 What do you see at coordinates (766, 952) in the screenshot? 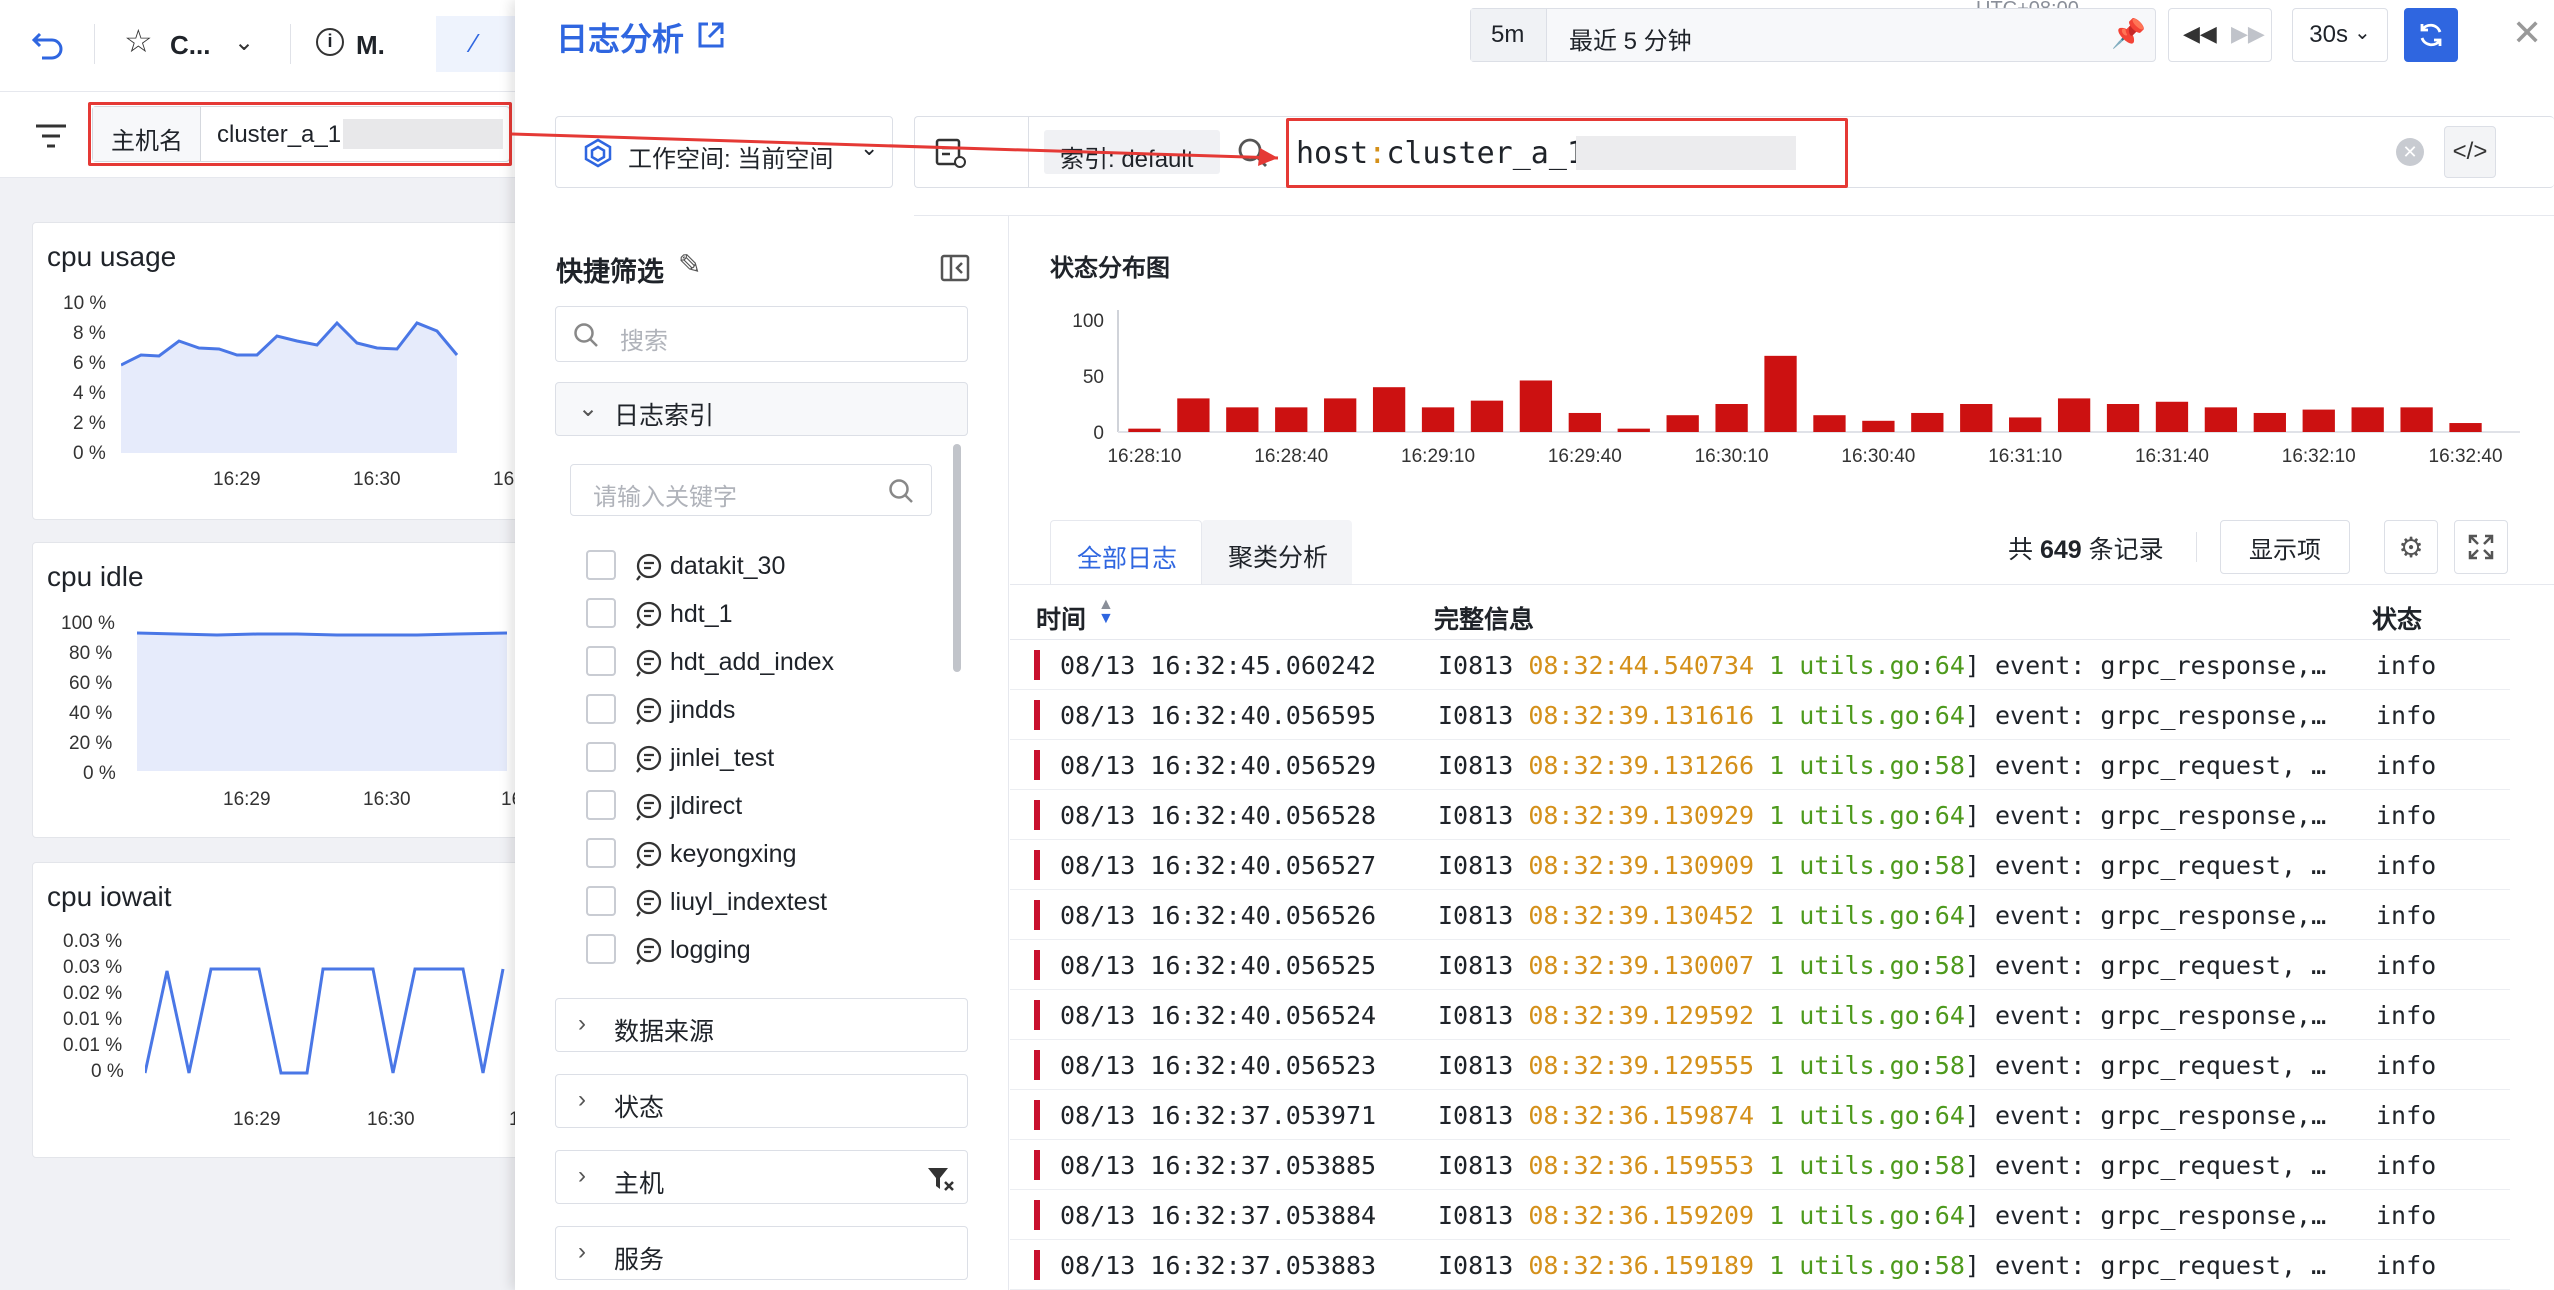
I see `index-item: logging` at bounding box center [766, 952].